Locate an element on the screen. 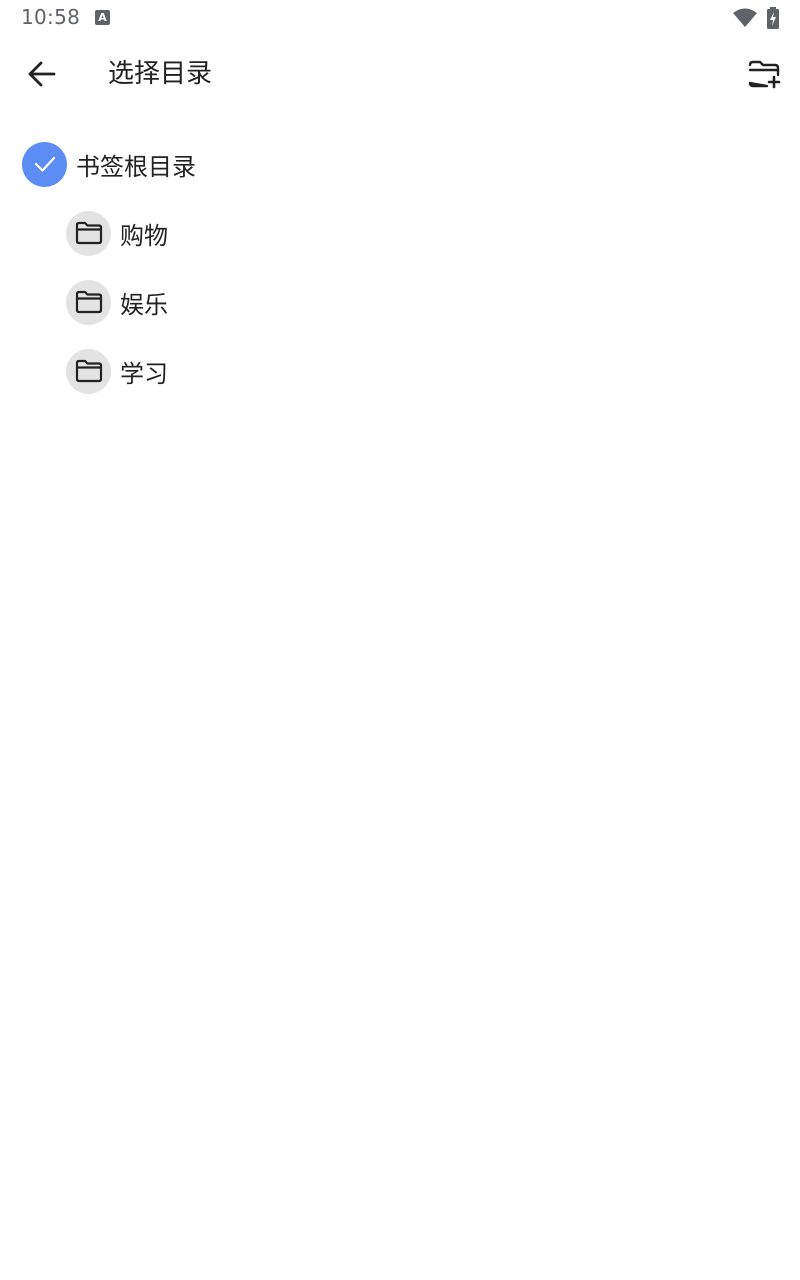 This screenshot has height=1280, width=800. arrow-back-icon is located at coordinates (42, 74).